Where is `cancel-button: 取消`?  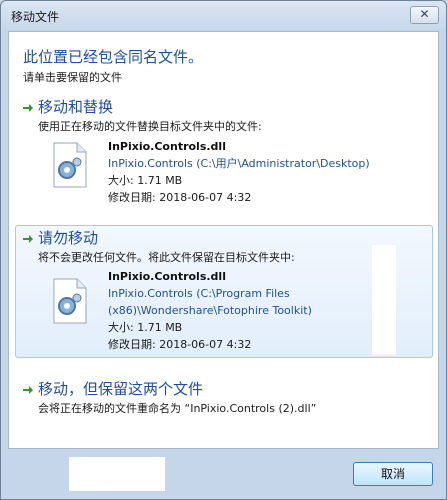
cancel-button: 取消 is located at coordinates (393, 474).